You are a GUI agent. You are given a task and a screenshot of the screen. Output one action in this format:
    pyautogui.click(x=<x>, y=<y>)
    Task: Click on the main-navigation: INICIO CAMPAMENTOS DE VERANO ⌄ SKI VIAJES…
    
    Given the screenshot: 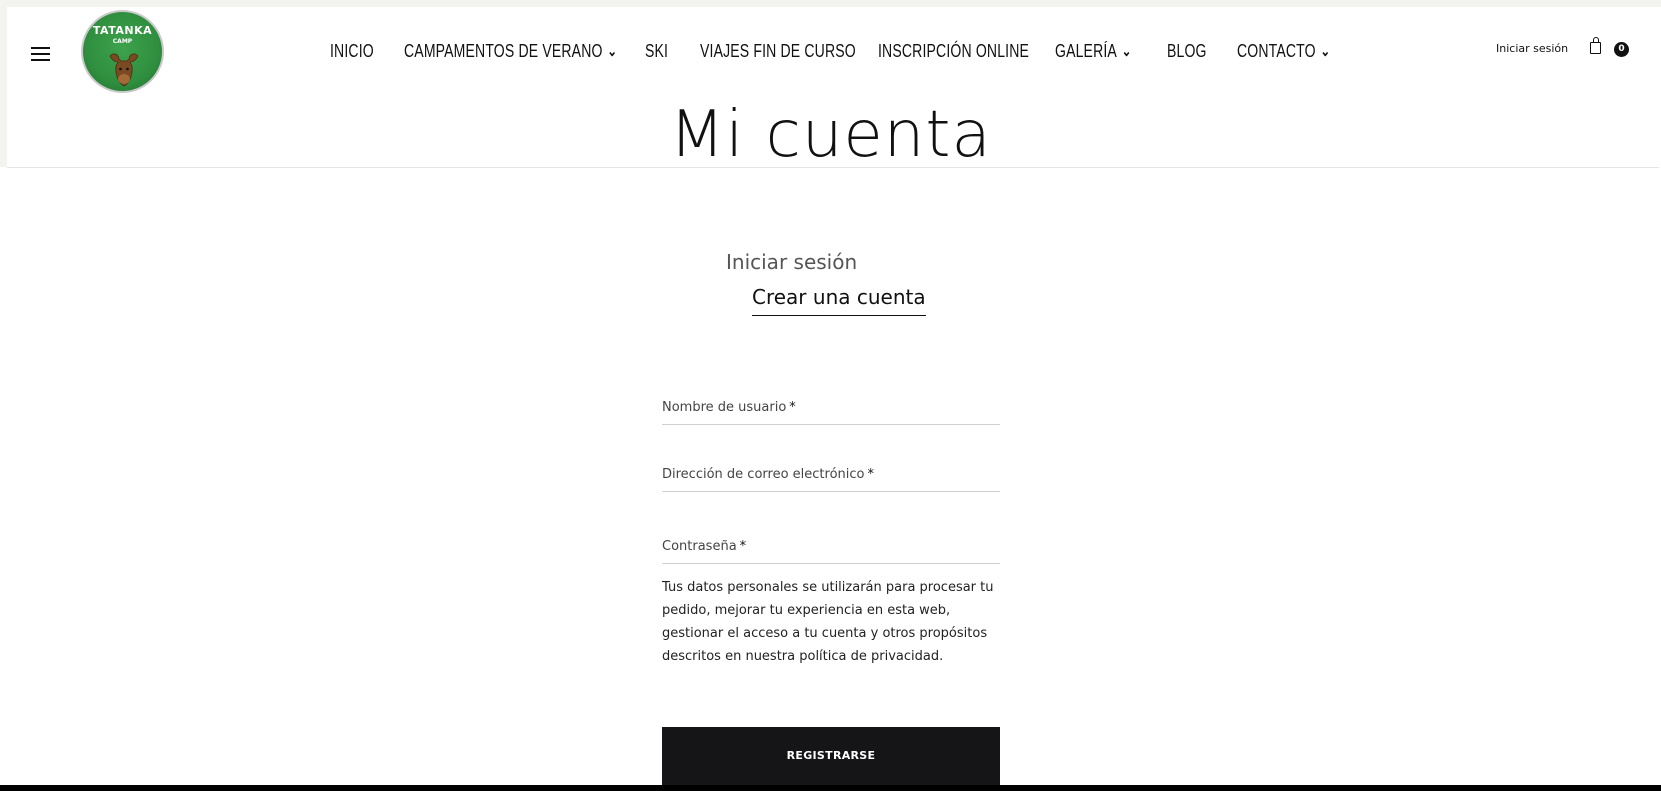 What is the action you would take?
    pyautogui.click(x=830, y=51)
    